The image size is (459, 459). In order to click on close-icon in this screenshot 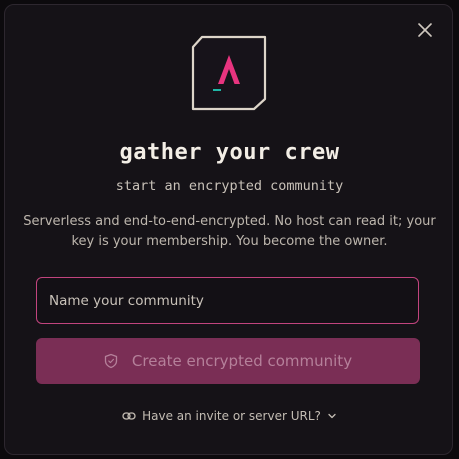, I will do `click(425, 30)`.